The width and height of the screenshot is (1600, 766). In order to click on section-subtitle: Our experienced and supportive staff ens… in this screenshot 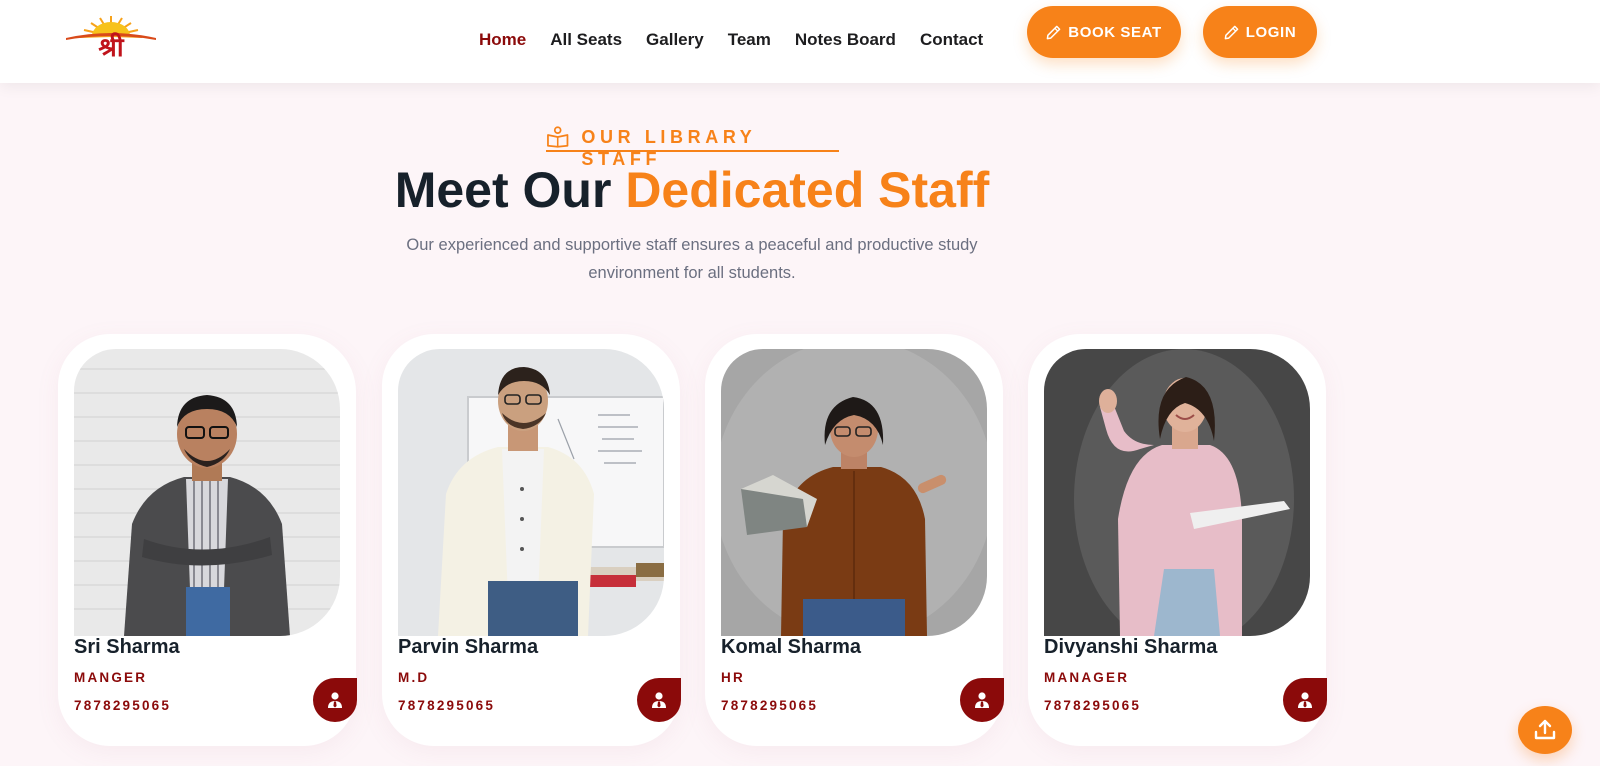, I will do `click(692, 259)`.